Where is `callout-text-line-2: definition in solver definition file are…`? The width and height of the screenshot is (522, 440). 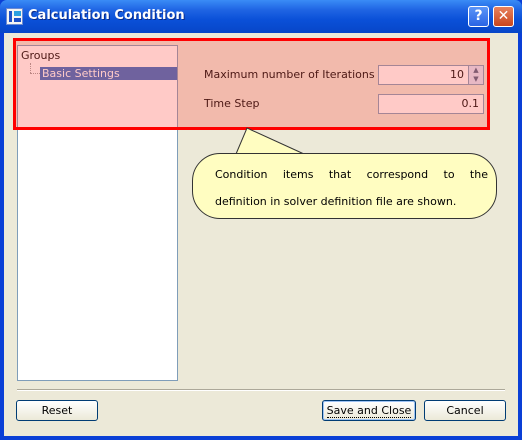
callout-text-line-2: definition in solver definition file are… is located at coordinates (336, 201).